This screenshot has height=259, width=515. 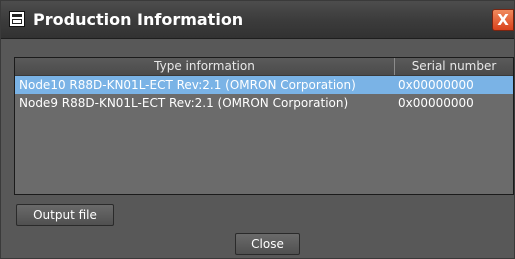 What do you see at coordinates (17, 19) in the screenshot?
I see `window-app-icon` at bounding box center [17, 19].